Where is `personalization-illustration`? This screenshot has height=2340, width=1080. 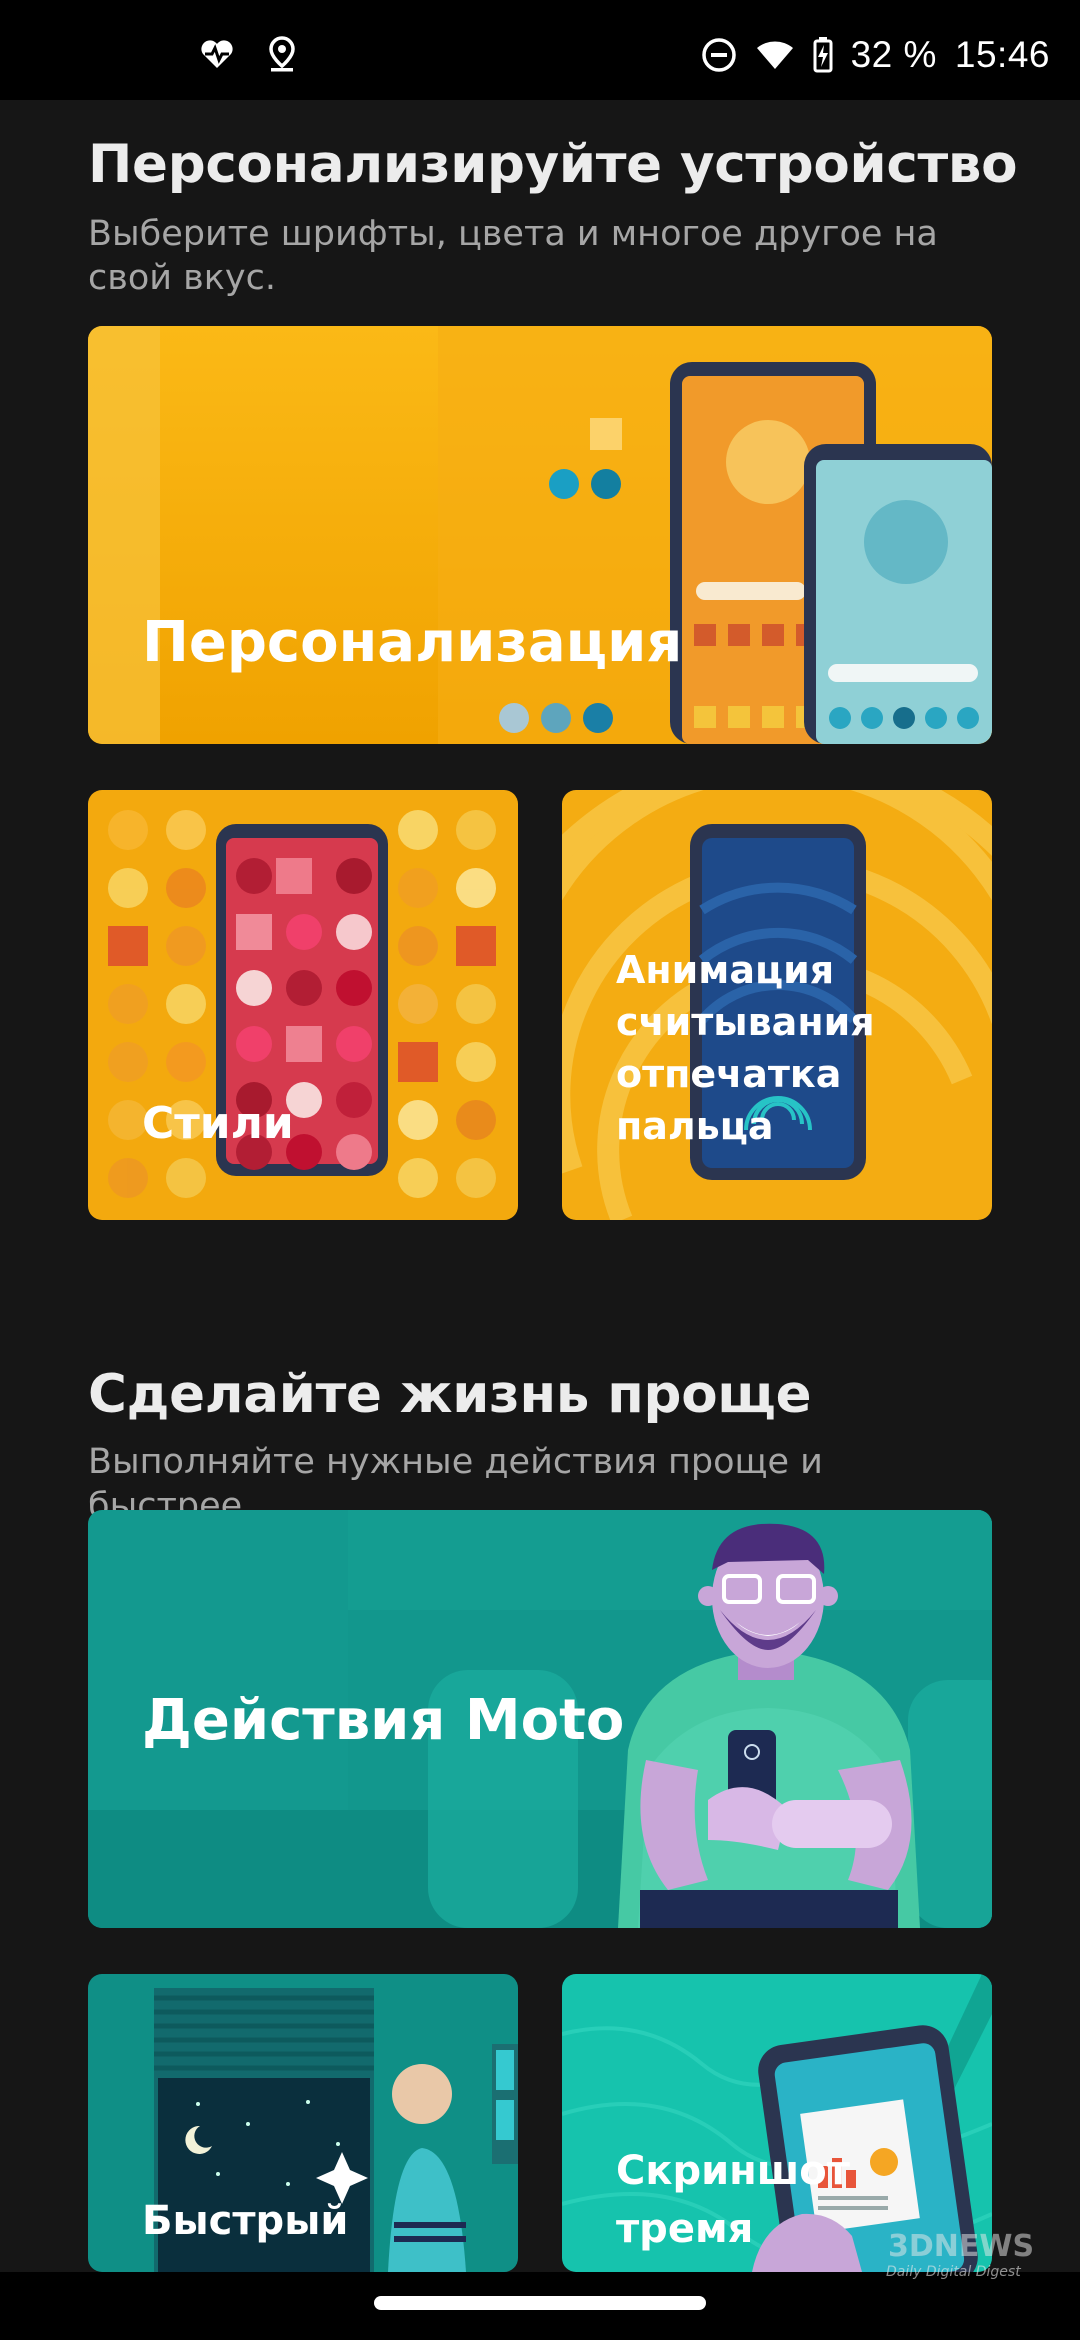
personalization-illustration is located at coordinates (540, 535).